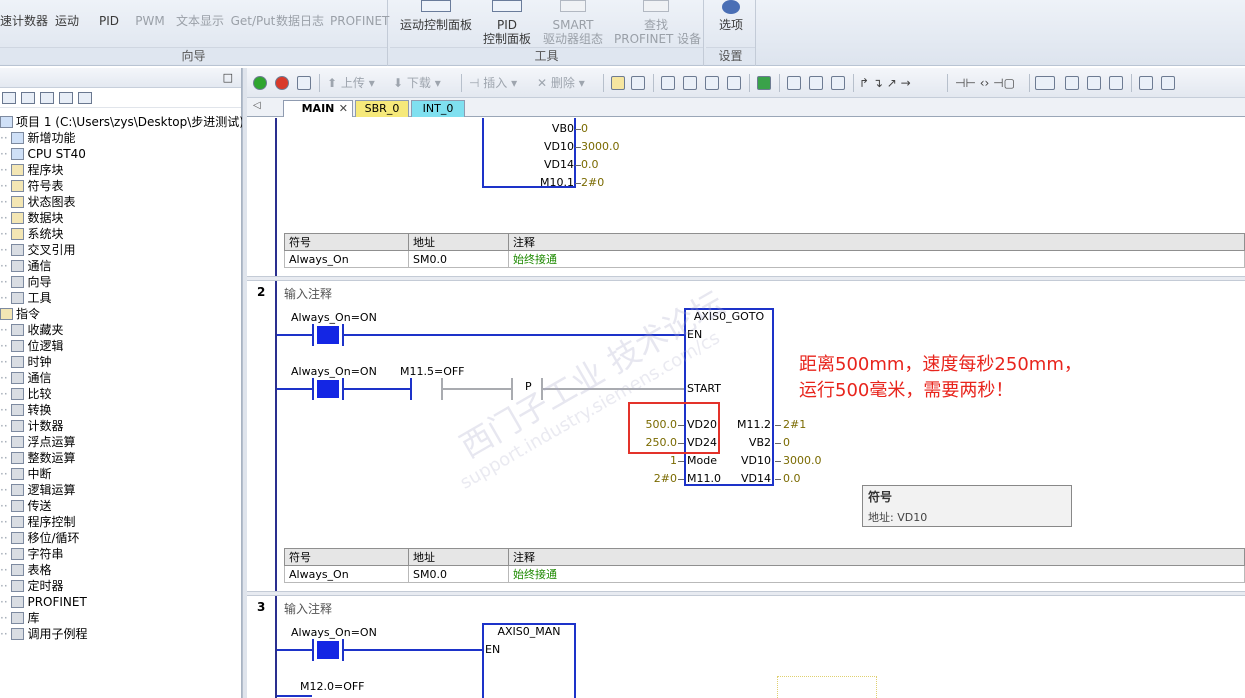  What do you see at coordinates (20, 314) in the screenshot?
I see `tree-instructions: 指令` at bounding box center [20, 314].